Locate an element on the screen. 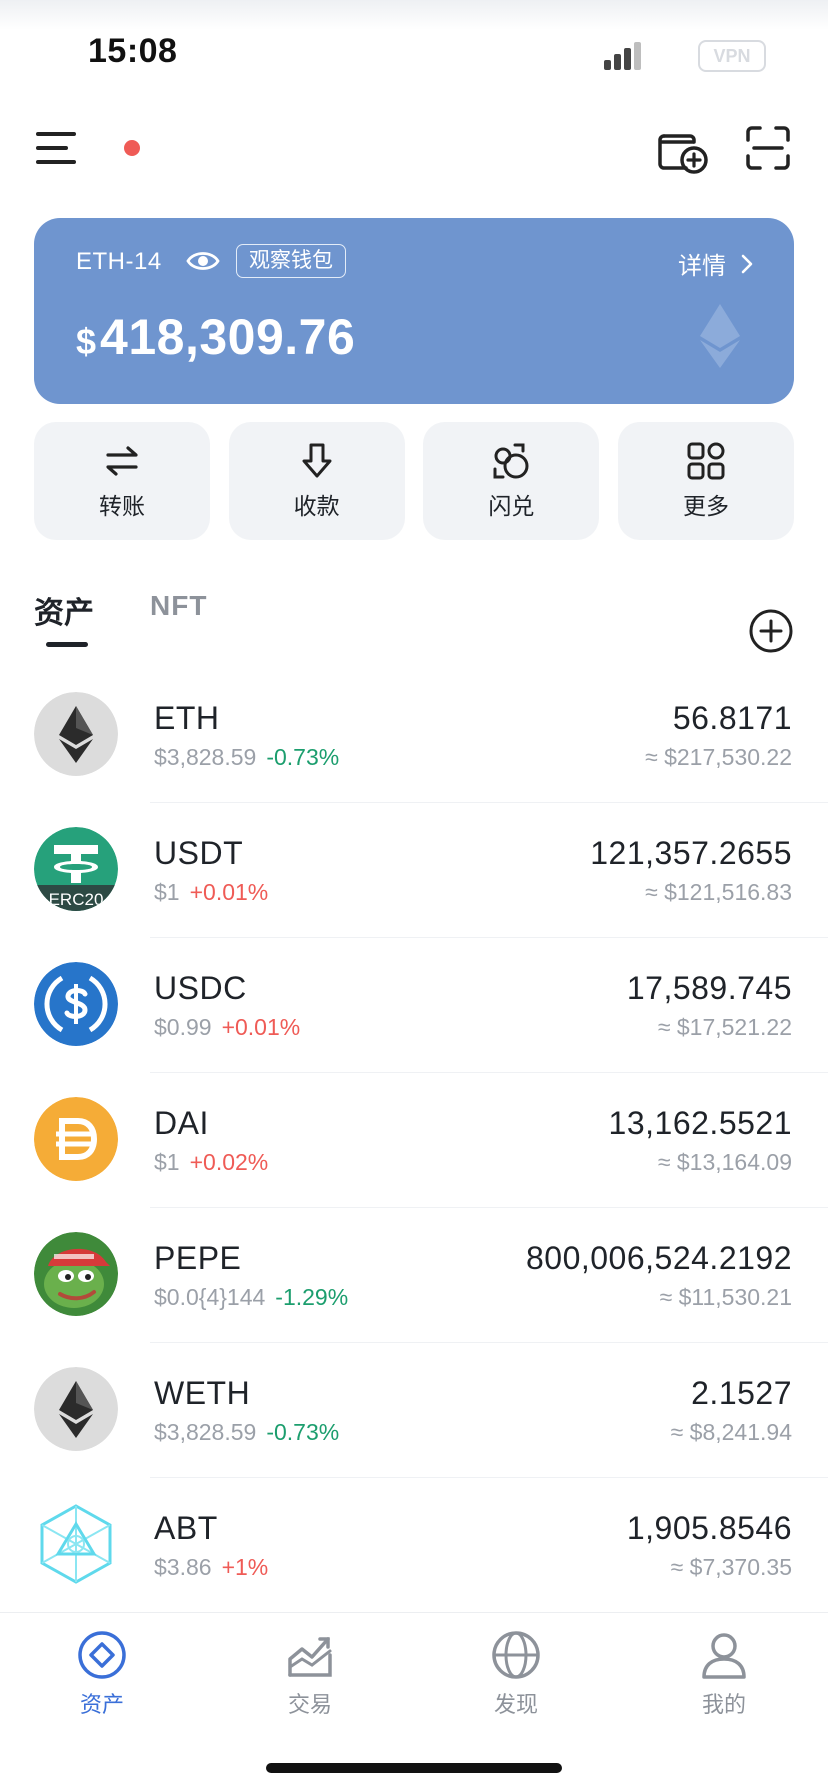 The image size is (828, 1792). token-row-weth: WETH $3,828.59 -0.73% 2.1527 ≈ $8,241.94 is located at coordinates (414, 1410).